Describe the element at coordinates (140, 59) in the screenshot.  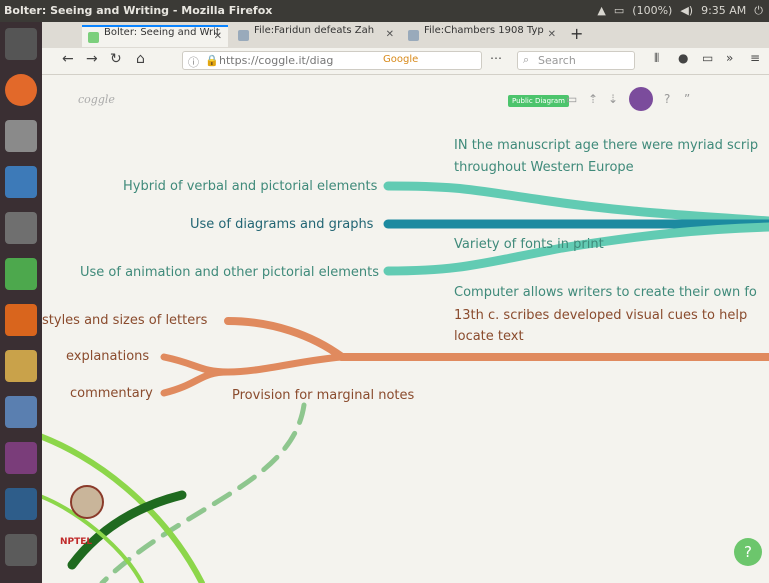
I see `home-icon: ⌂` at that location.